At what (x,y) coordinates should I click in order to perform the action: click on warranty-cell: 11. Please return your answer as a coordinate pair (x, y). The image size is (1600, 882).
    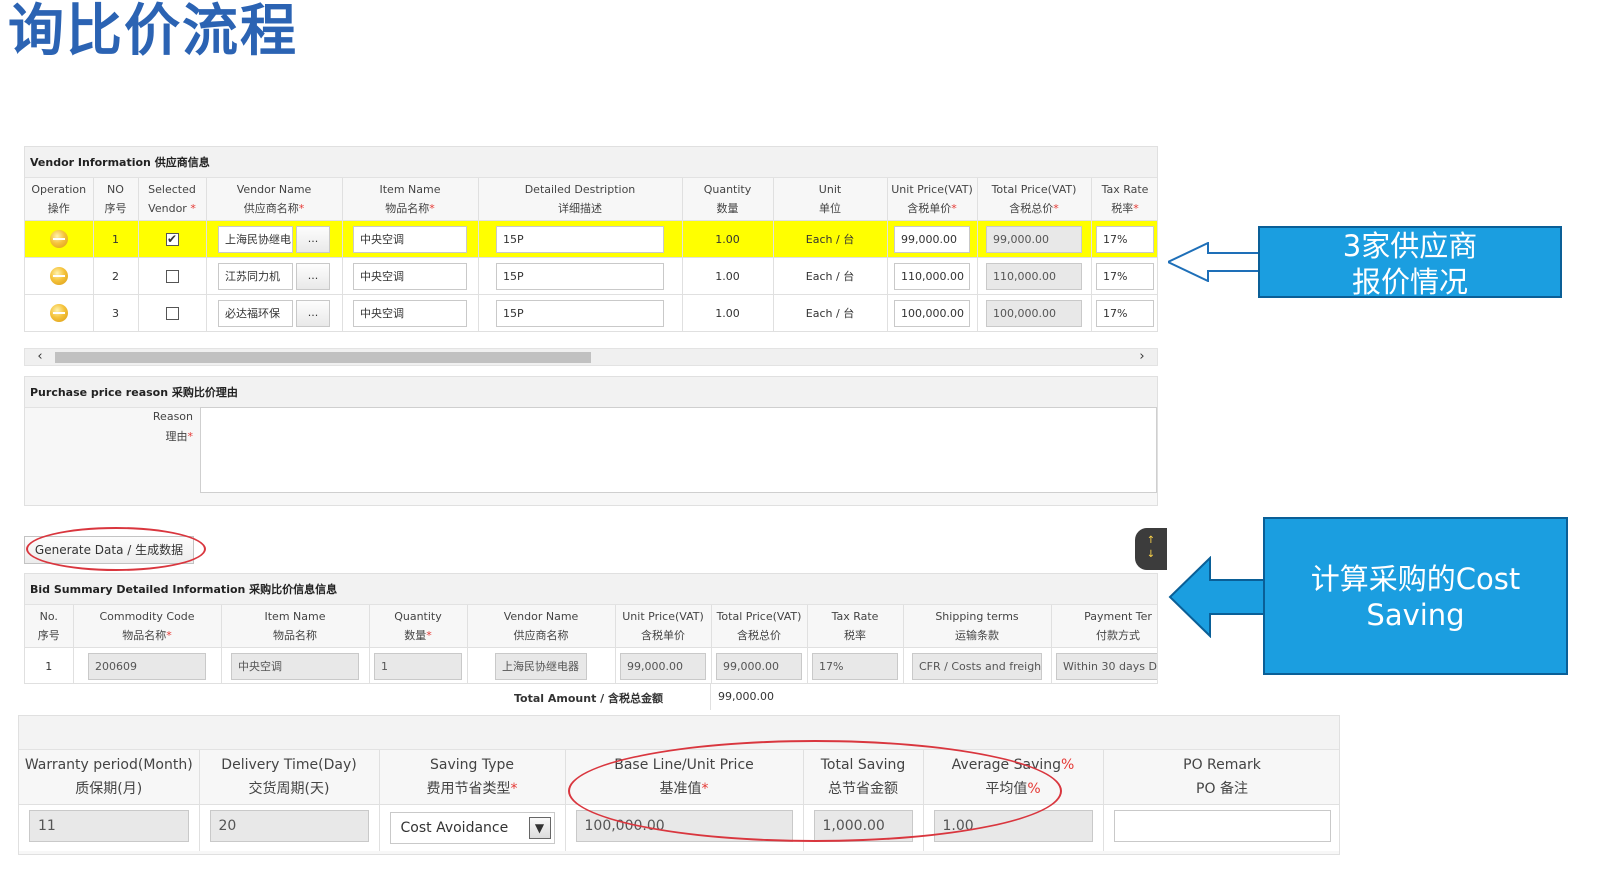
    Looking at the image, I should click on (109, 827).